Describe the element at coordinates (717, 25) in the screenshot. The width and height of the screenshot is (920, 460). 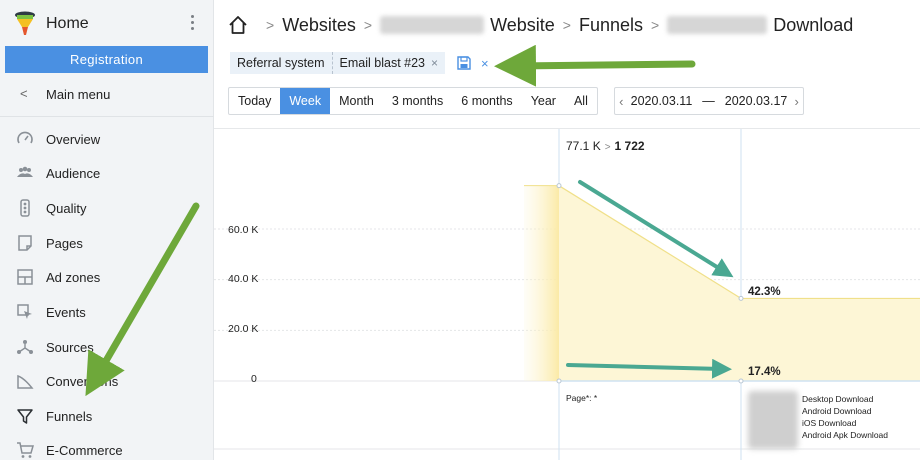
I see `redacted-funnel-name` at that location.